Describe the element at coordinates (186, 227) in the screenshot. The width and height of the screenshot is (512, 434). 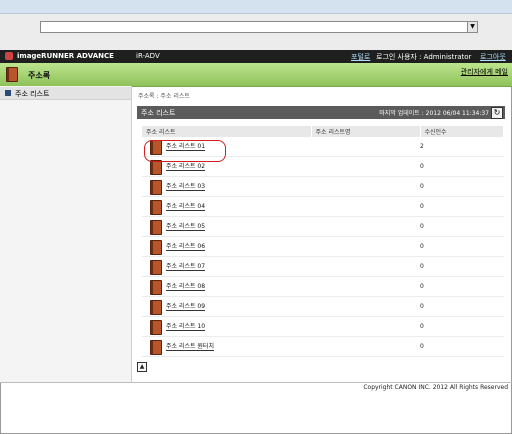
I see `address-list-link: 주소 리스트 05` at that location.